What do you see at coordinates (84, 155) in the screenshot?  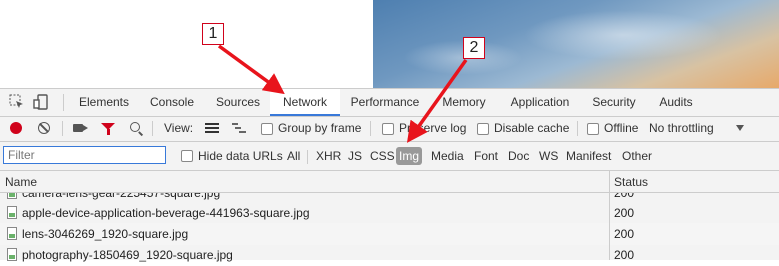 I see `filter-input` at bounding box center [84, 155].